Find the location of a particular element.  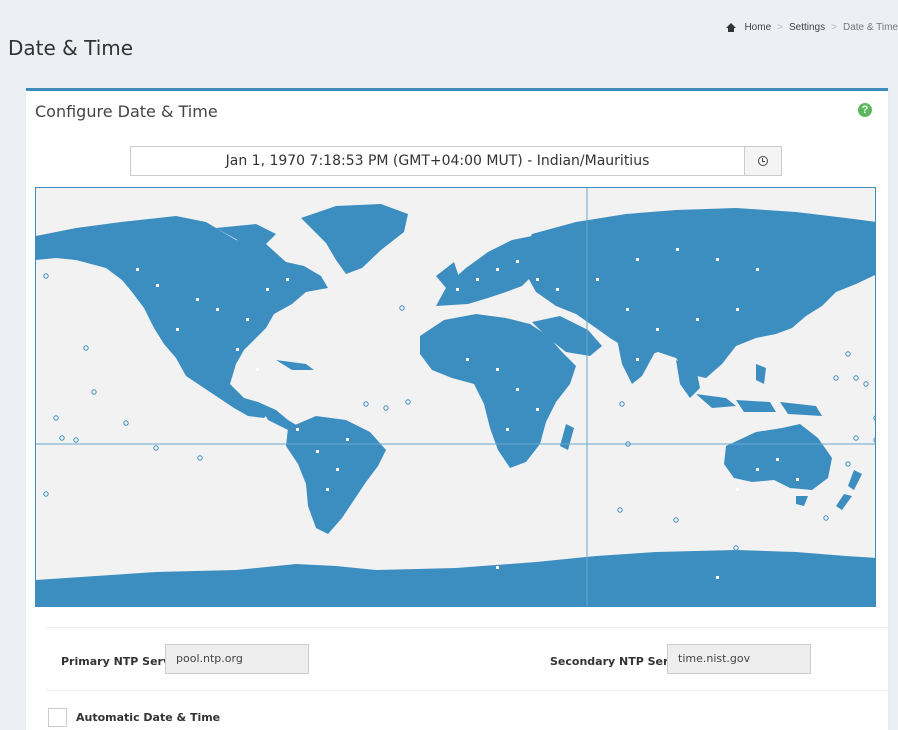

clock-icon is located at coordinates (763, 161).